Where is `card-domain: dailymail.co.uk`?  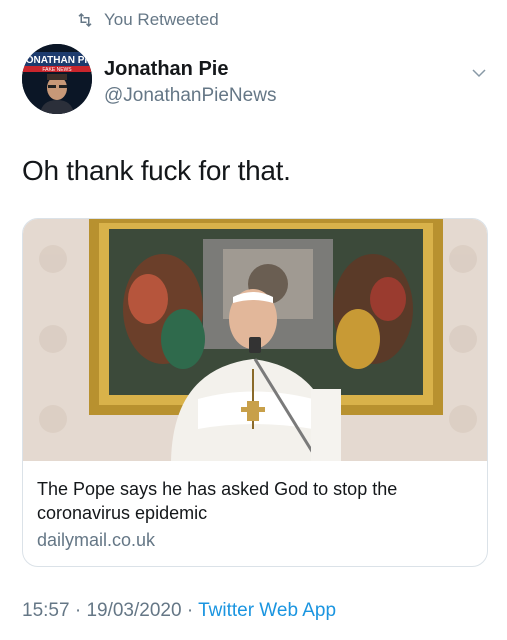
card-domain: dailymail.co.uk is located at coordinates (96, 540).